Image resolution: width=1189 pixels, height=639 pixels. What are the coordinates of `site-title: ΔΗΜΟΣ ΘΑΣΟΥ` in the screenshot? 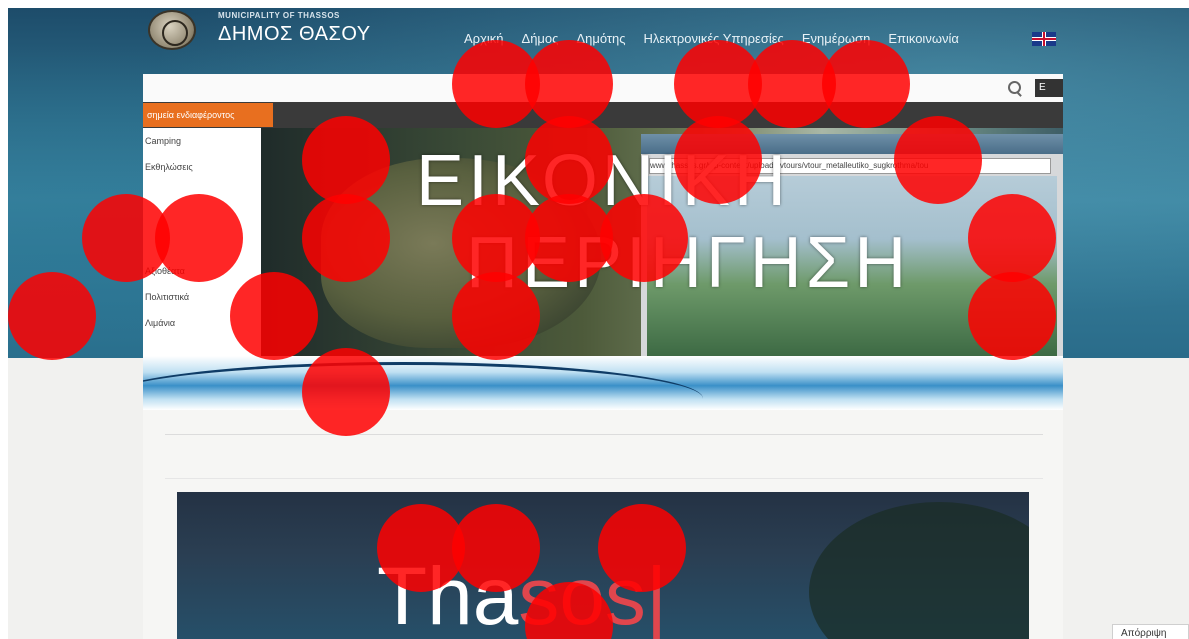 It's located at (294, 34).